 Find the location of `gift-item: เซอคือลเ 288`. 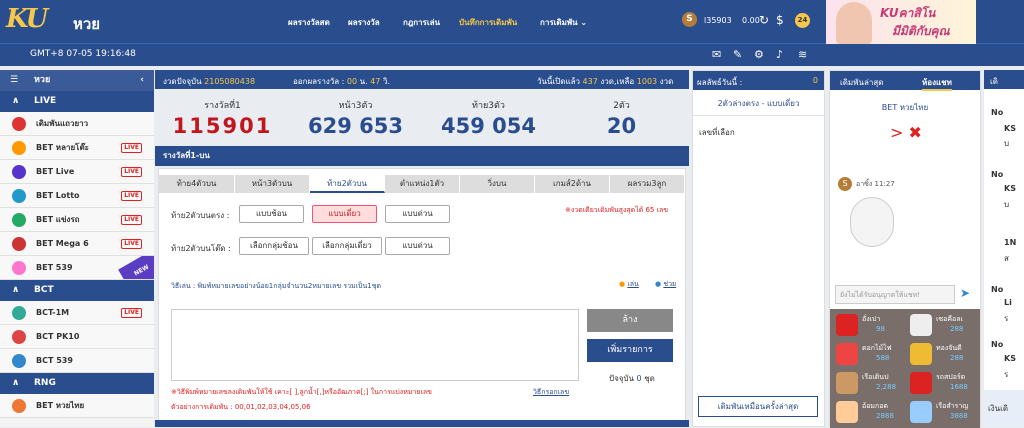

gift-item: เซอคือลเ 288 is located at coordinates (942, 325).